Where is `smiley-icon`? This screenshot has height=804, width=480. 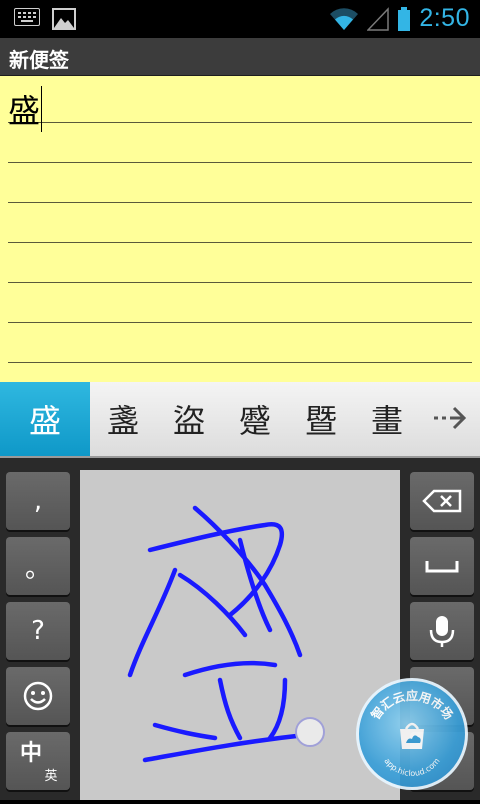
smiley-icon is located at coordinates (38, 696).